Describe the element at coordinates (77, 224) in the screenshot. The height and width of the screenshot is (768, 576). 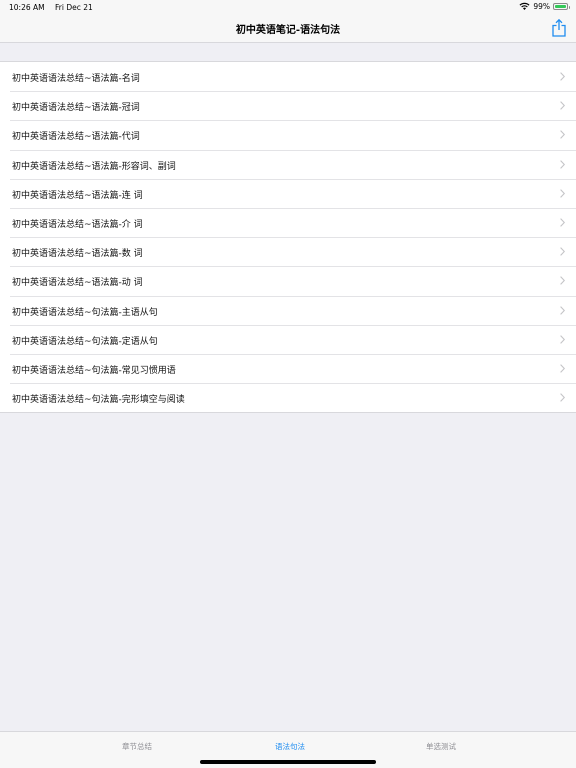
I see `list-item-label: 初中英语语法总结~语法篇-介 词` at that location.